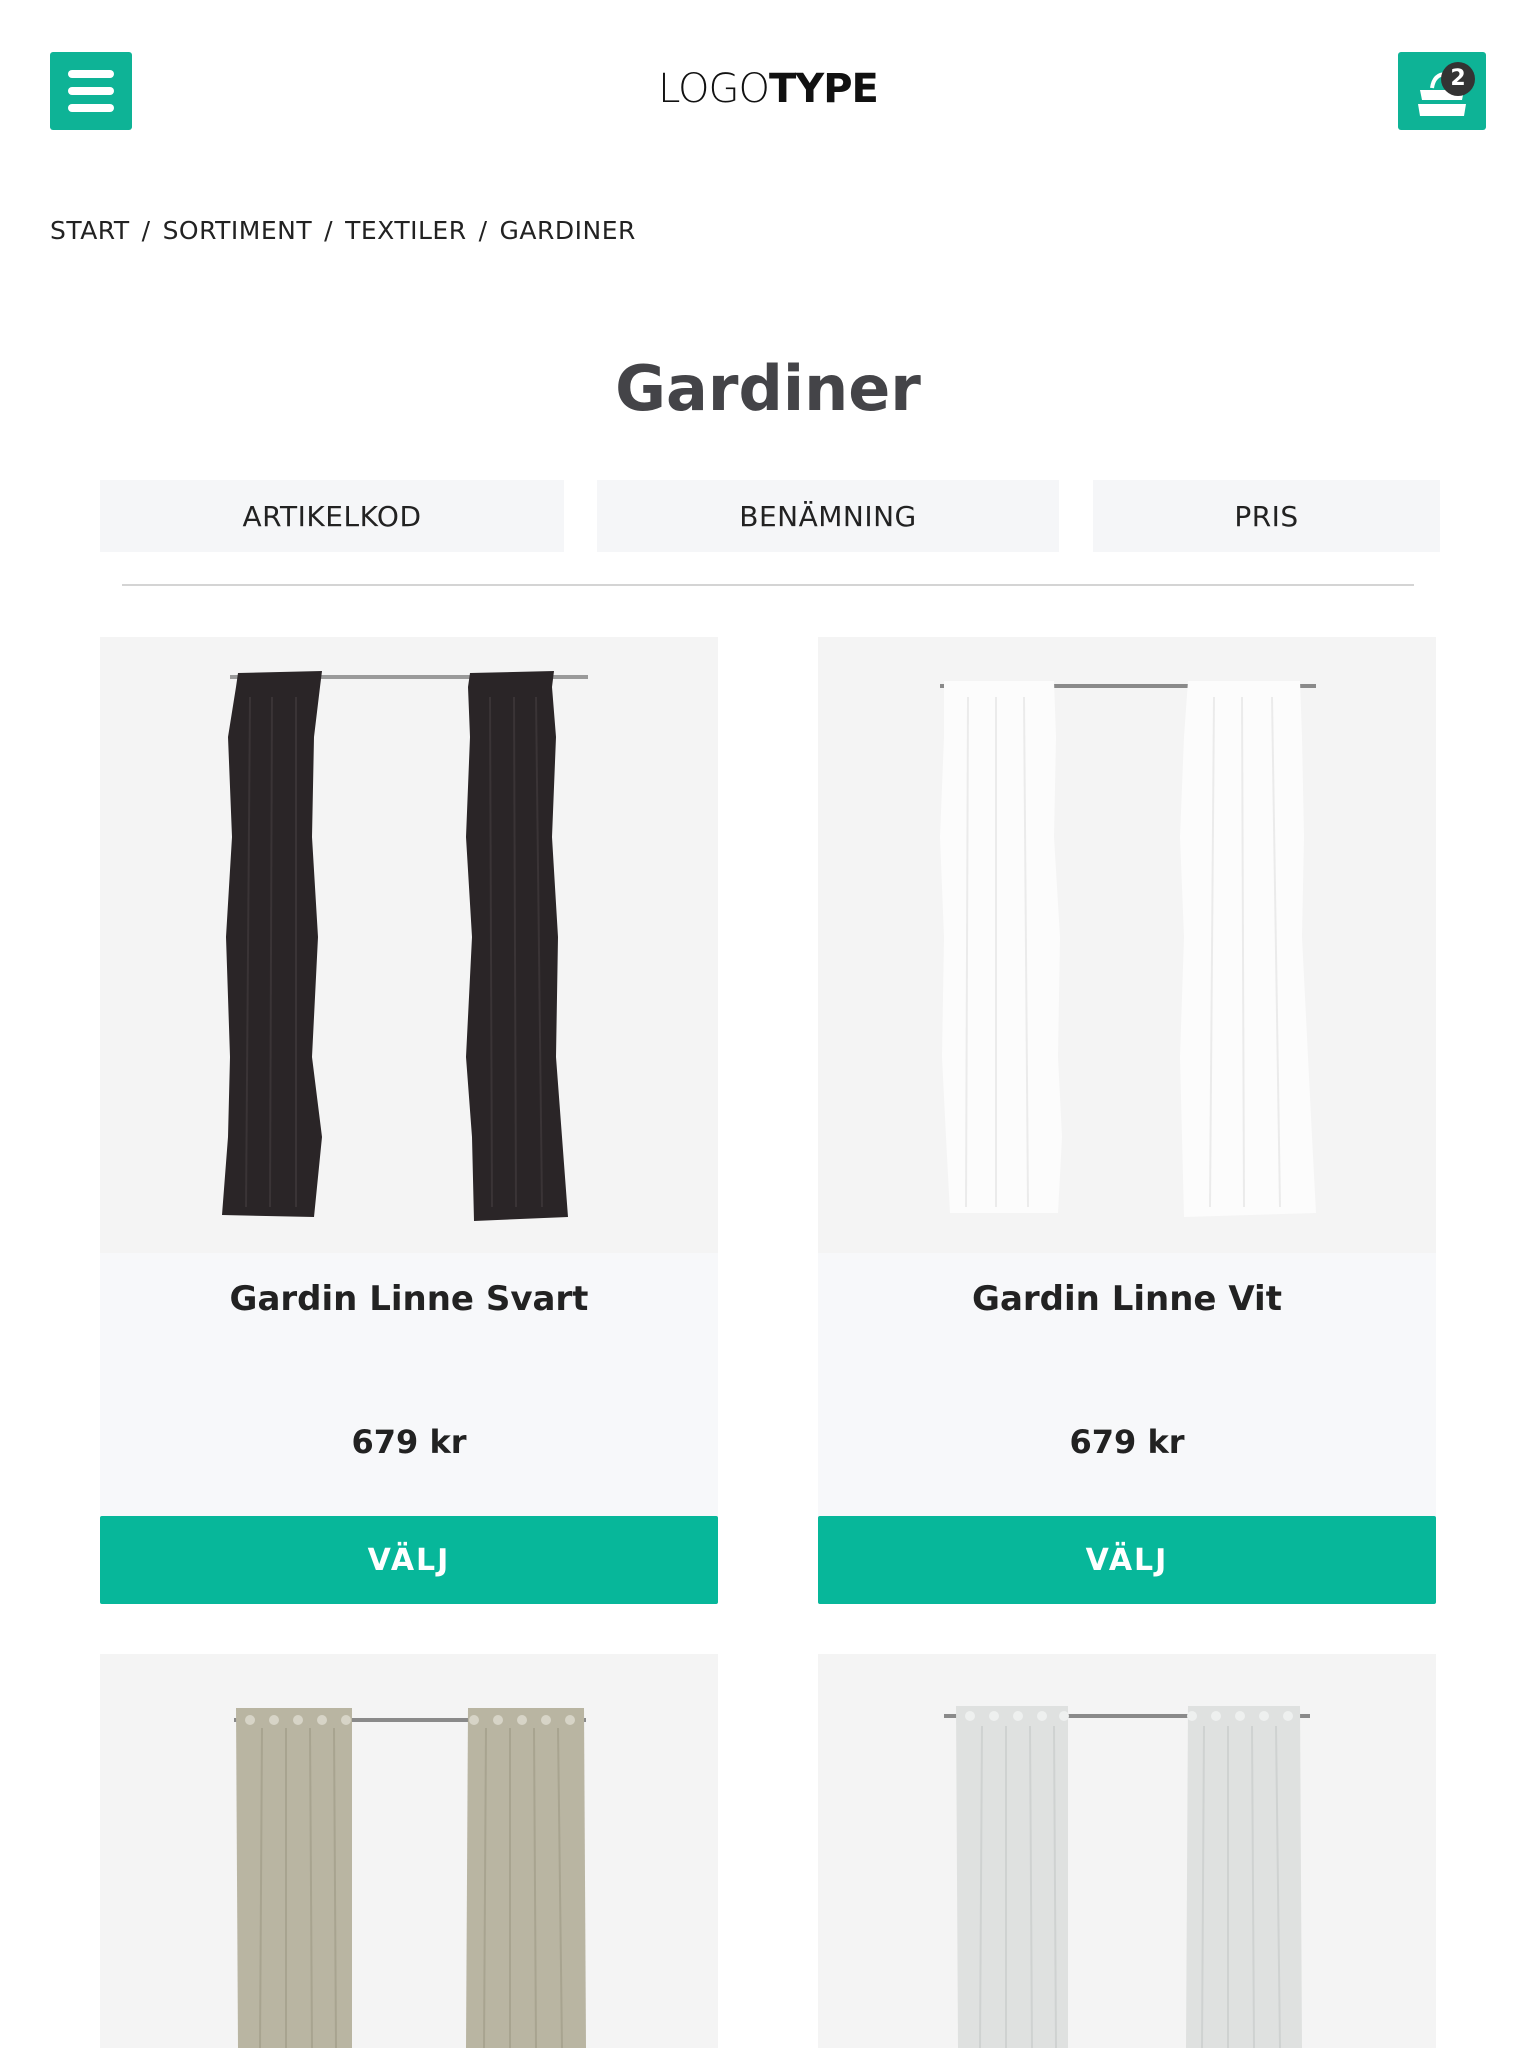  What do you see at coordinates (409, 945) in the screenshot?
I see `product-image-black-linen-curtain` at bounding box center [409, 945].